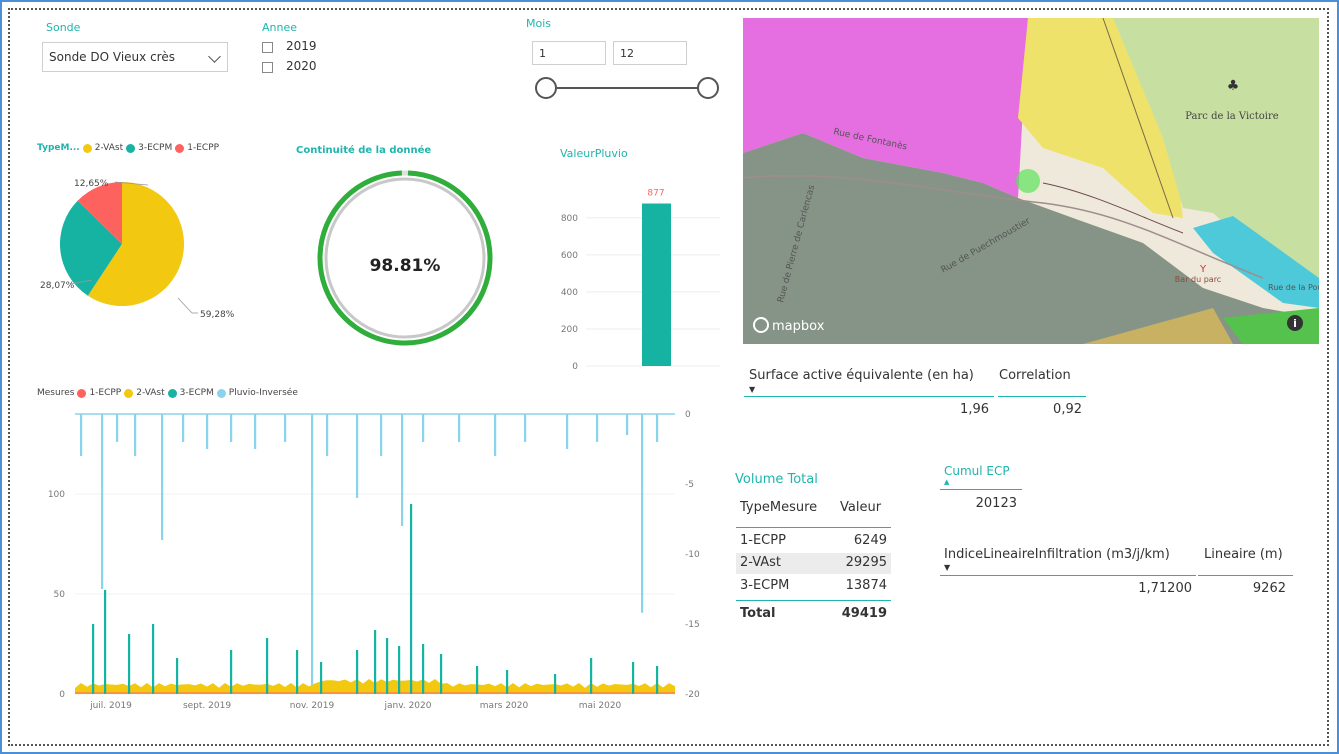 The image size is (1339, 754). What do you see at coordinates (1035, 375) in the screenshot?
I see `correlation-col-header: Correlation` at bounding box center [1035, 375].